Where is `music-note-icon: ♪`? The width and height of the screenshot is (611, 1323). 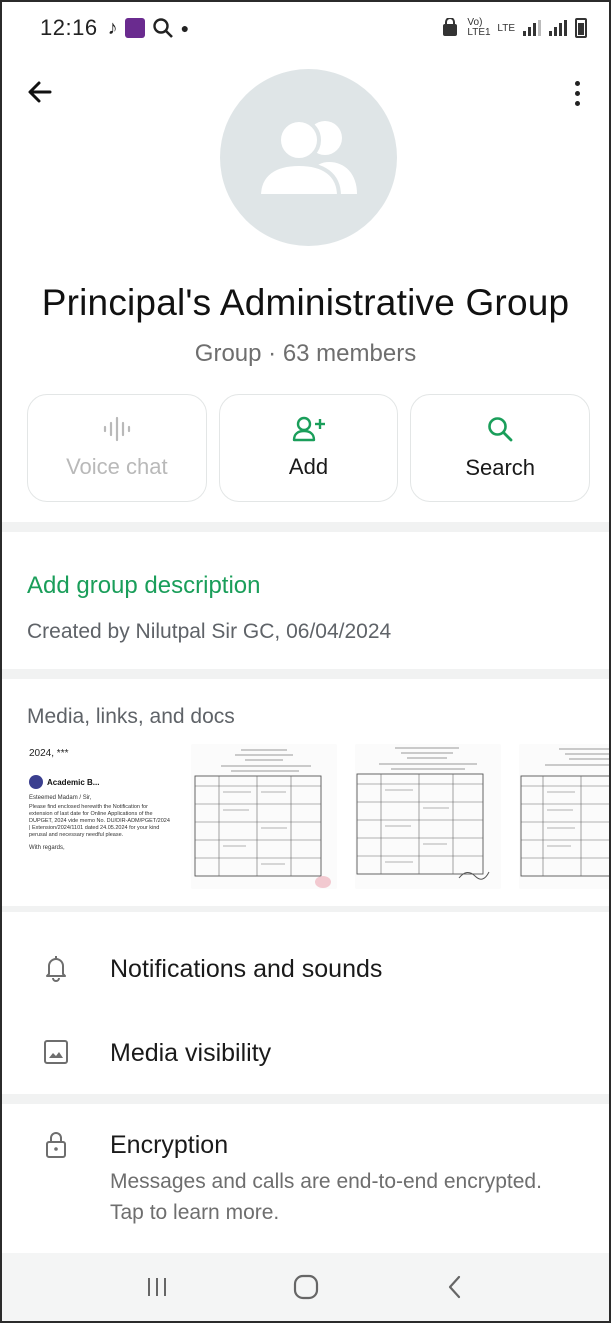 music-note-icon: ♪ is located at coordinates (112, 27).